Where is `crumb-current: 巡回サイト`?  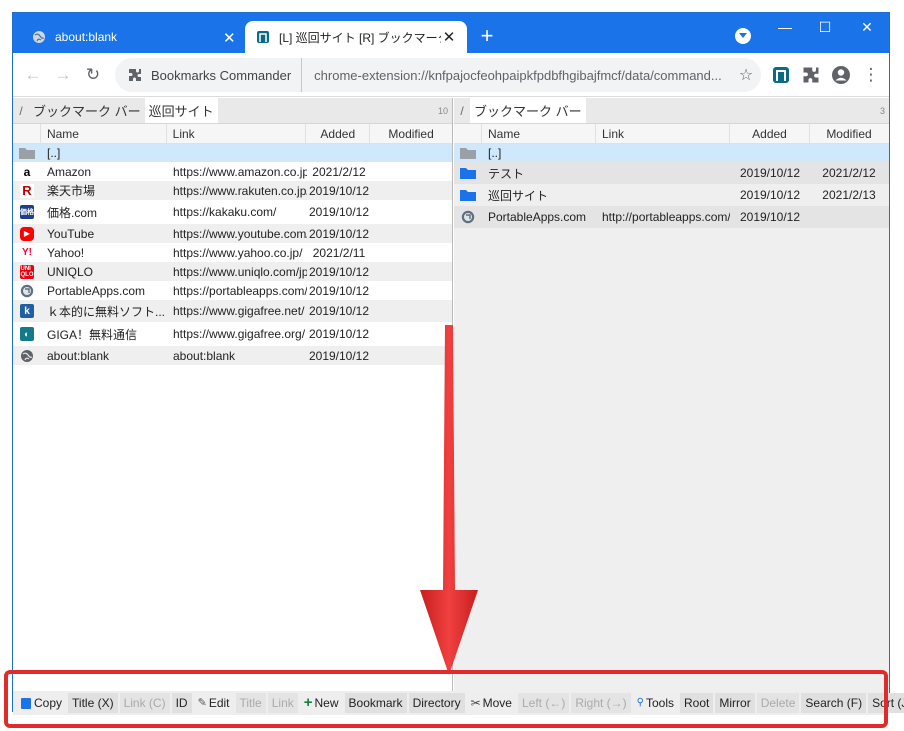 crumb-current: 巡回サイト is located at coordinates (181, 110).